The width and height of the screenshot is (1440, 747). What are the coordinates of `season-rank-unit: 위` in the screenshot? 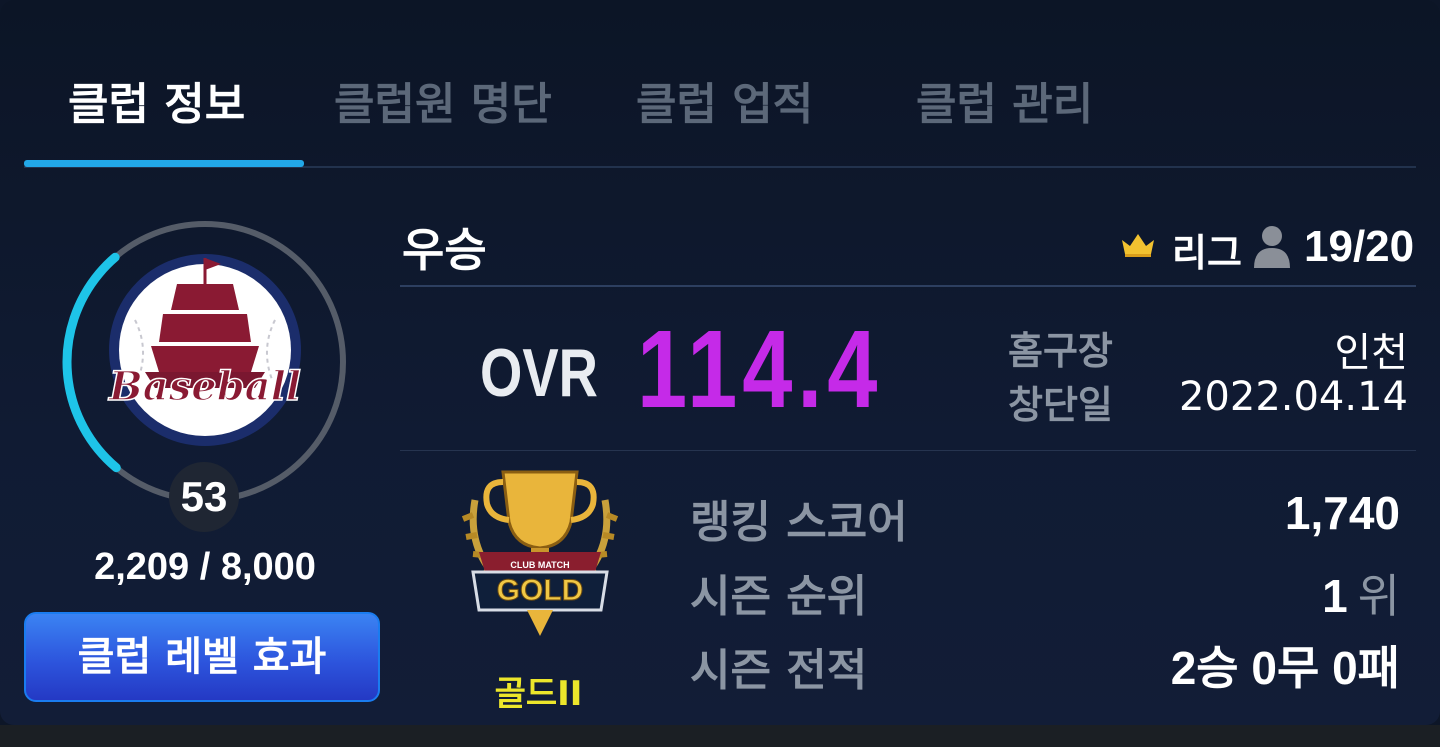 It's located at (1378, 596).